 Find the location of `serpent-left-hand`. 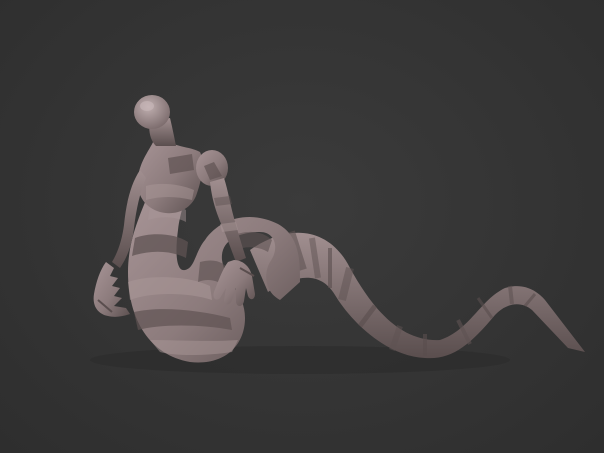

serpent-left-hand is located at coordinates (111, 289).